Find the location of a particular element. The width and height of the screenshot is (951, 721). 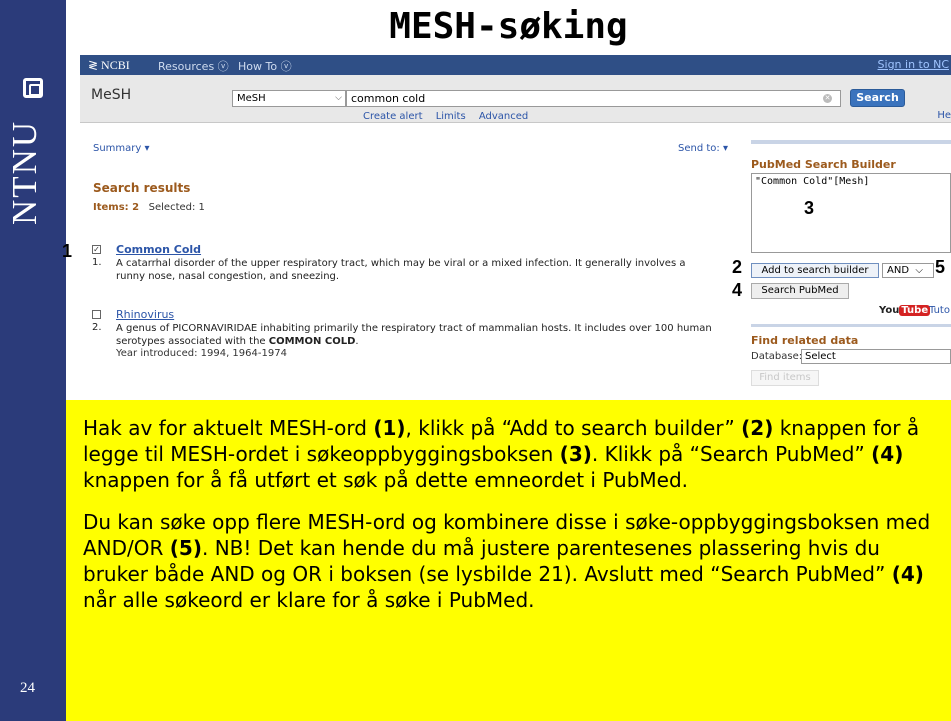

database-select: MeSH ⌵ is located at coordinates (289, 98).